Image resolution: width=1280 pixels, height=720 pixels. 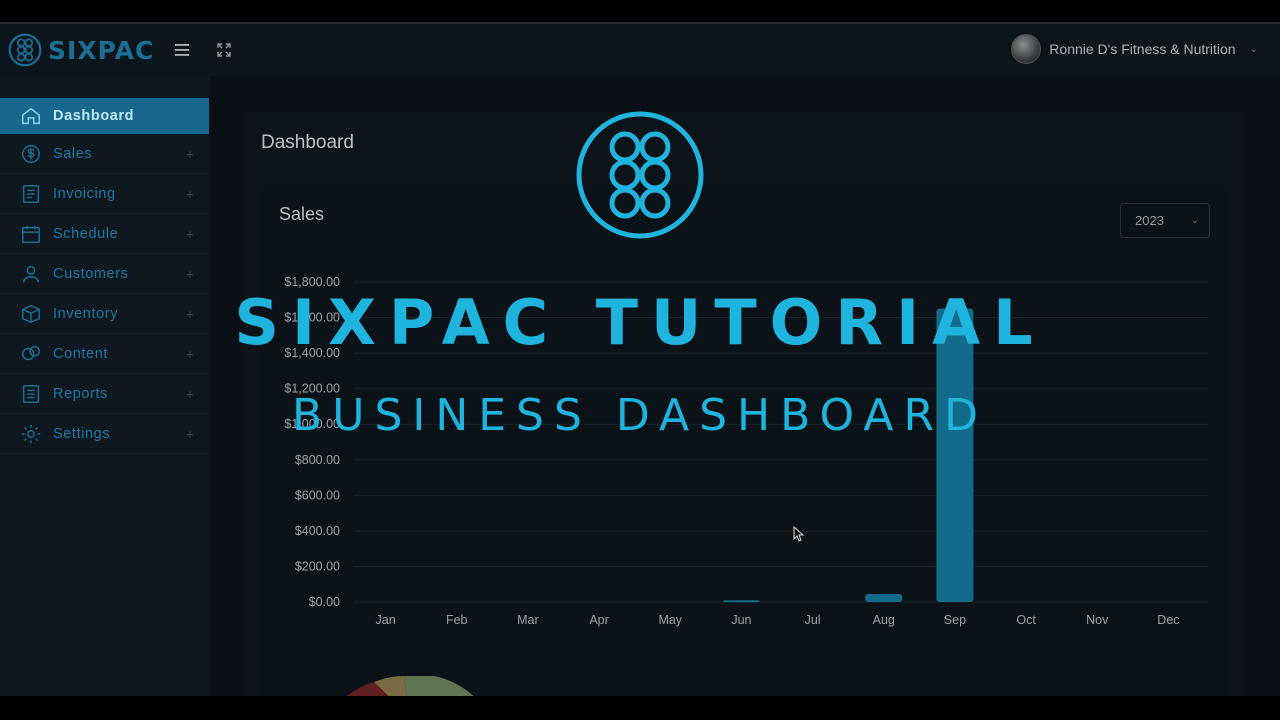 I want to click on bar-jun, so click(x=741, y=601).